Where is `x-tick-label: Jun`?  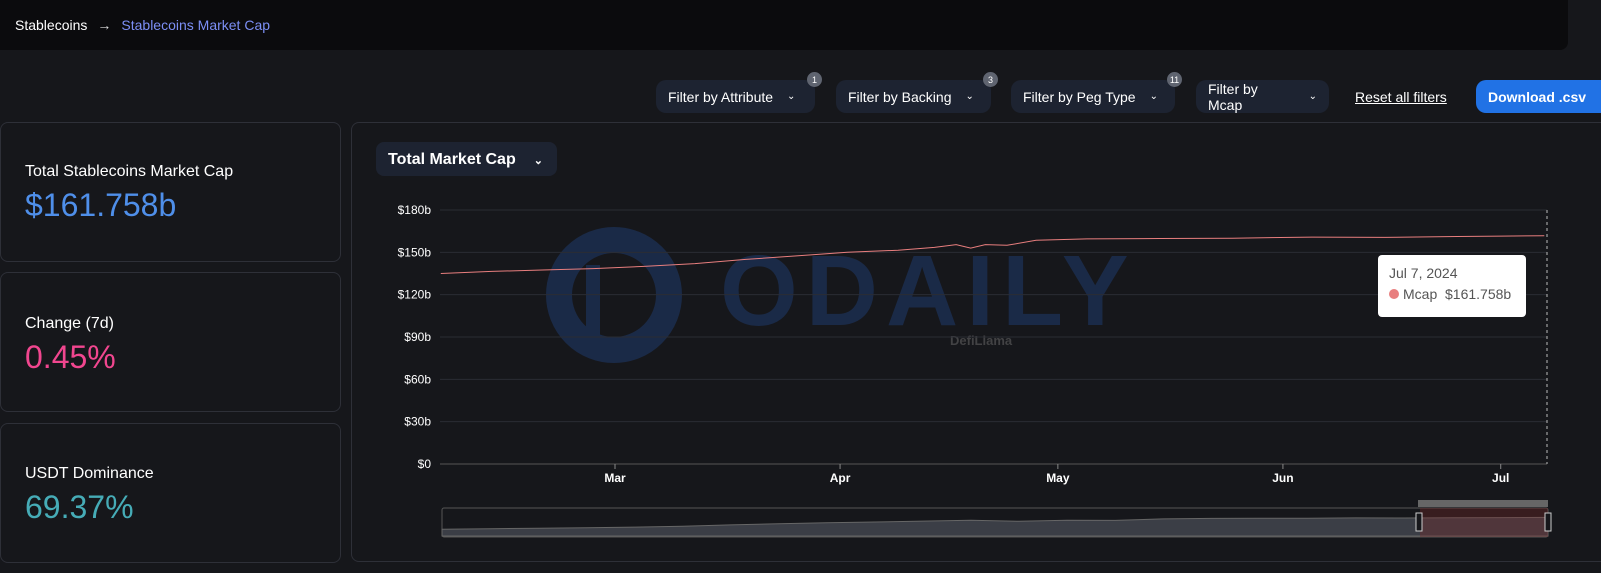
x-tick-label: Jun is located at coordinates (1282, 478).